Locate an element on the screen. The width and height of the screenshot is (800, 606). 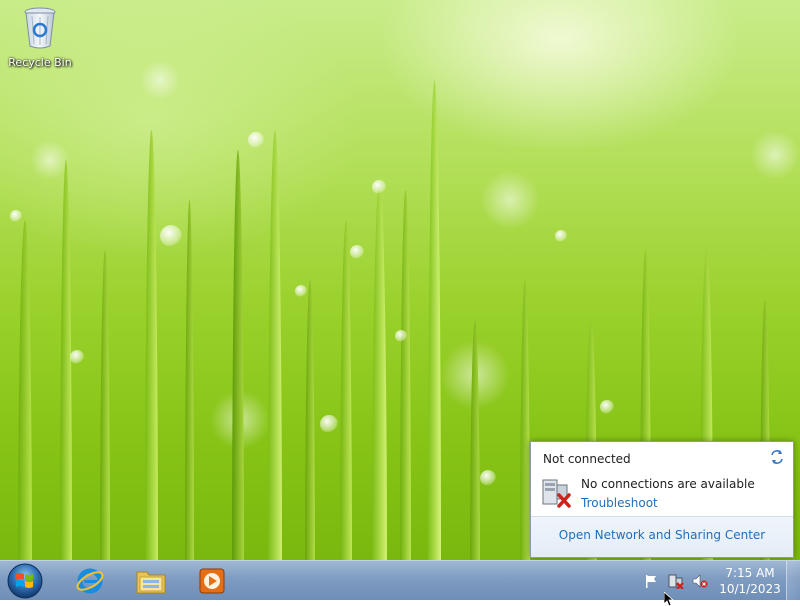
recycle-bin-icon is located at coordinates (40, 28).